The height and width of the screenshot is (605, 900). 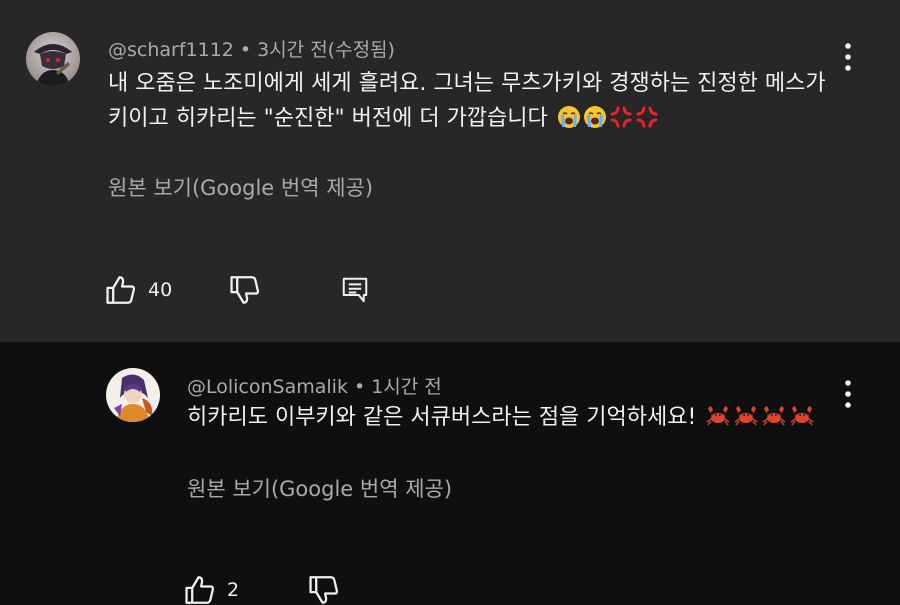 I want to click on comment-text: 히카리도 이부키와 같은 서큐버스라는 점을 기억하세요!, so click(x=527, y=419).